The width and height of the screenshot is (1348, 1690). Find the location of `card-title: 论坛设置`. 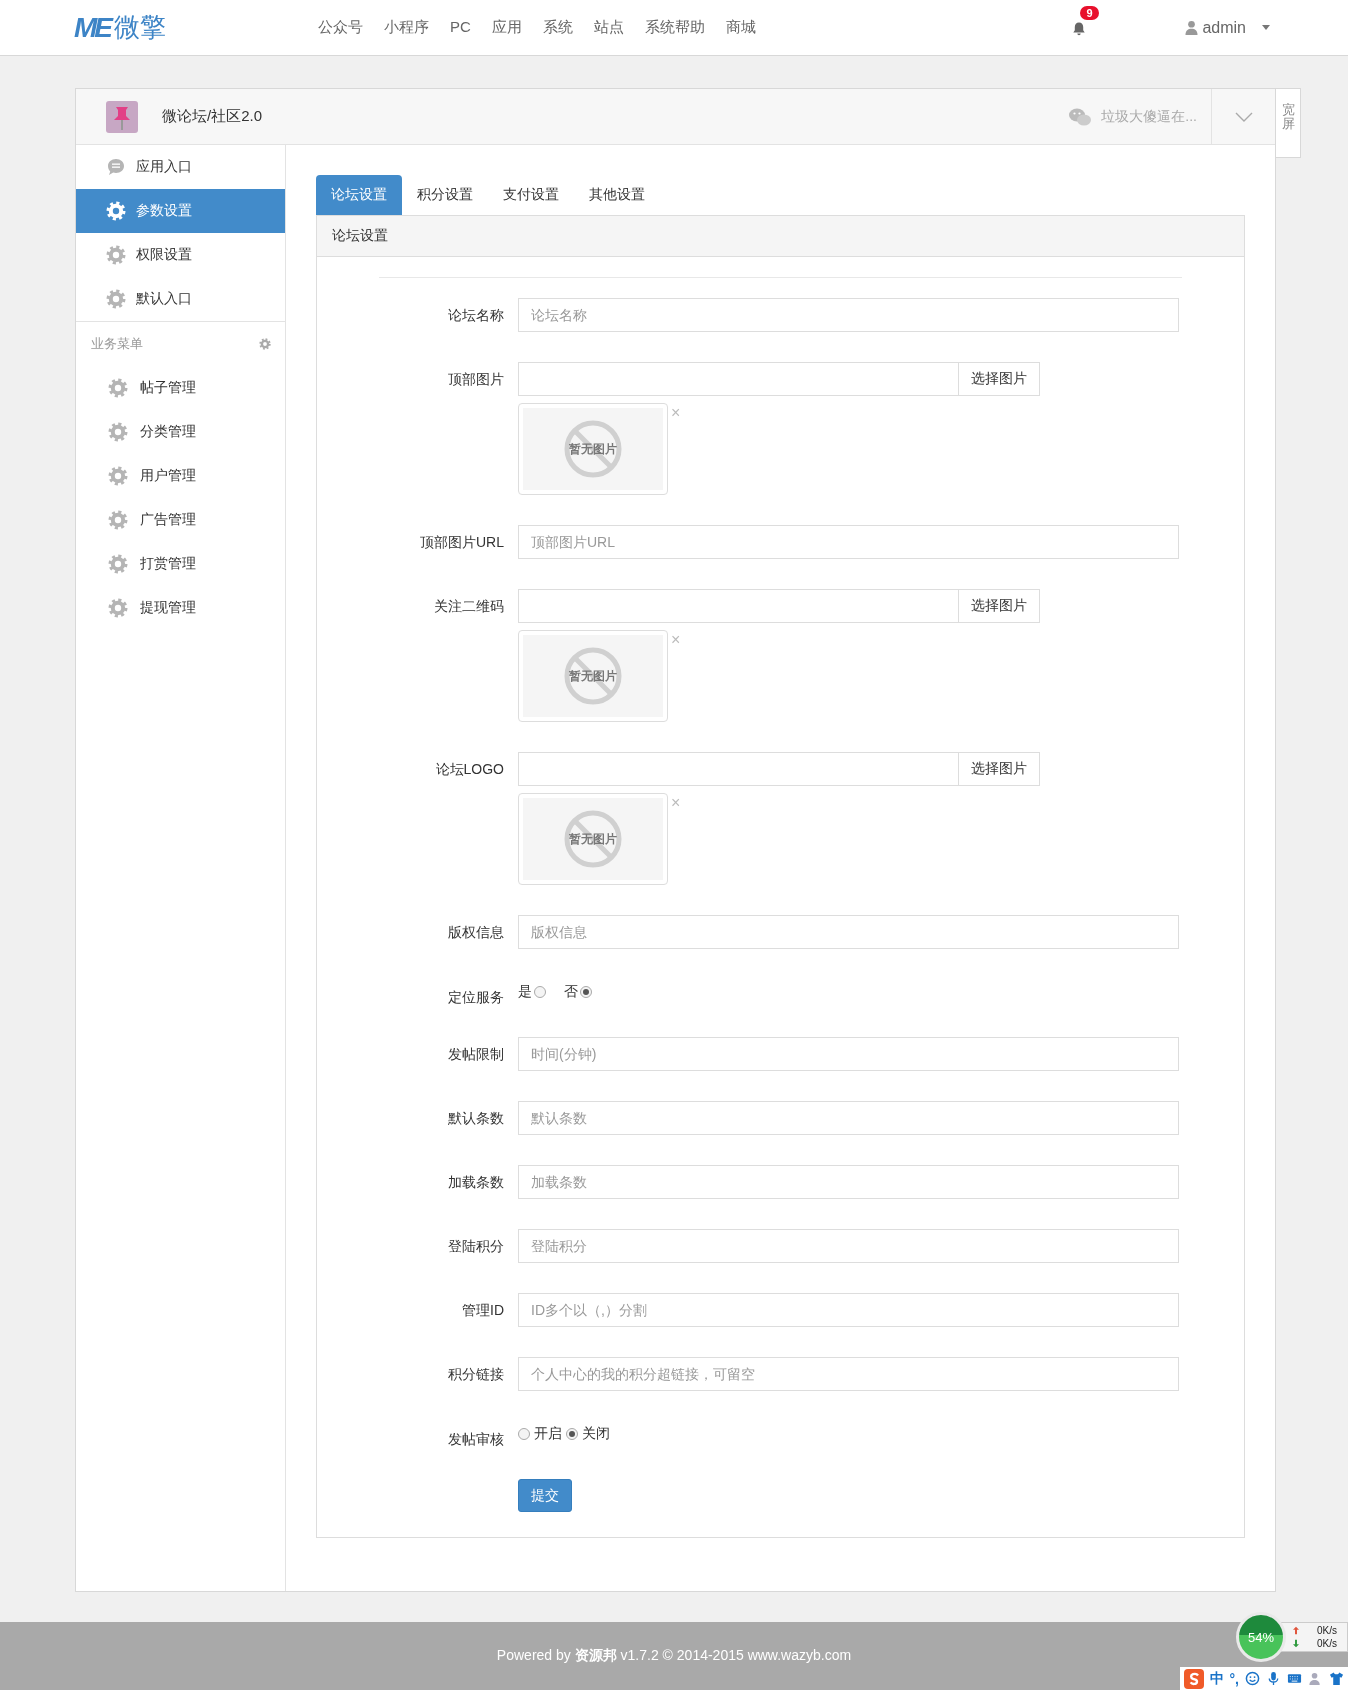

card-title: 论坛设置 is located at coordinates (360, 236).